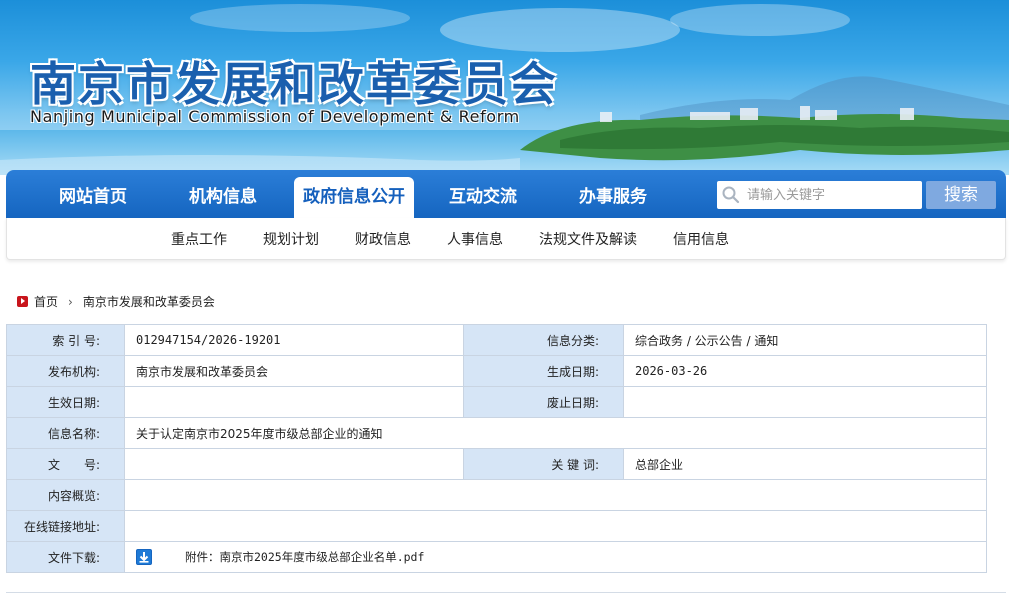  I want to click on table-row: 信息名称: 关于认定南京市2025年度市级总部企业的通知, so click(496, 433).